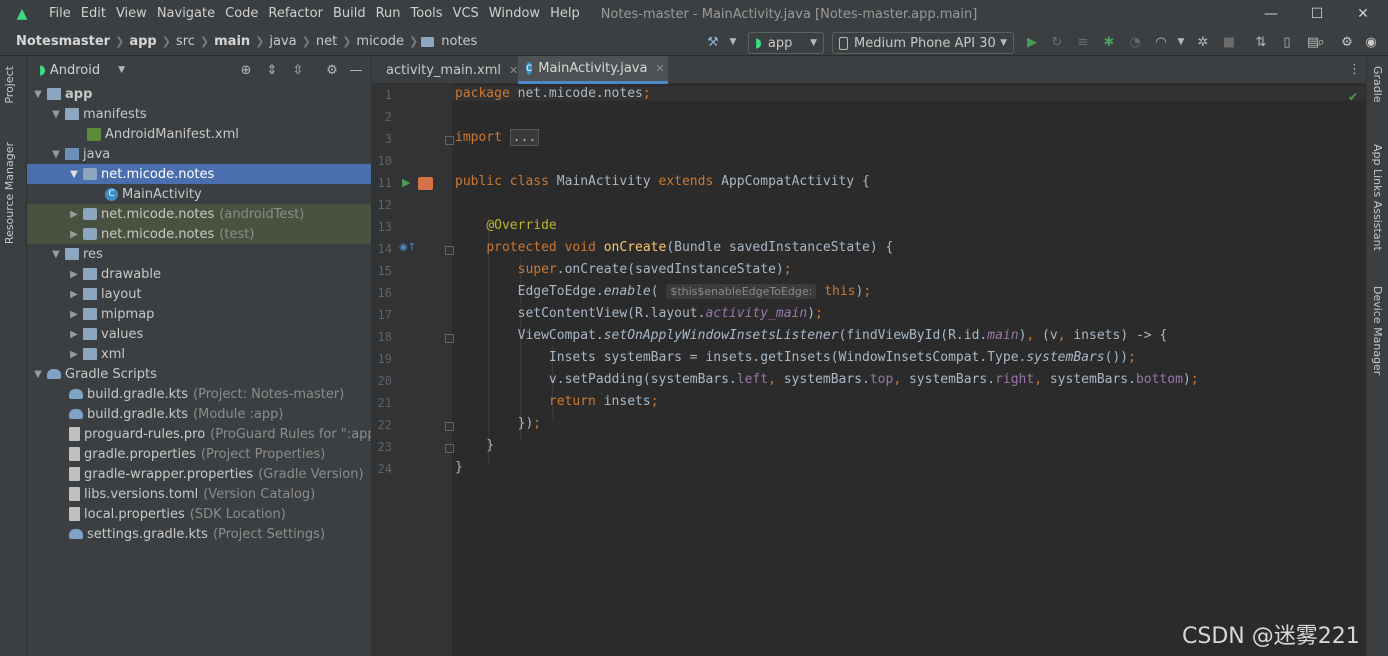 Image resolution: width=1388 pixels, height=656 pixels. What do you see at coordinates (199, 274) in the screenshot?
I see `tree-item-drawable: ▶ drawable` at bounding box center [199, 274].